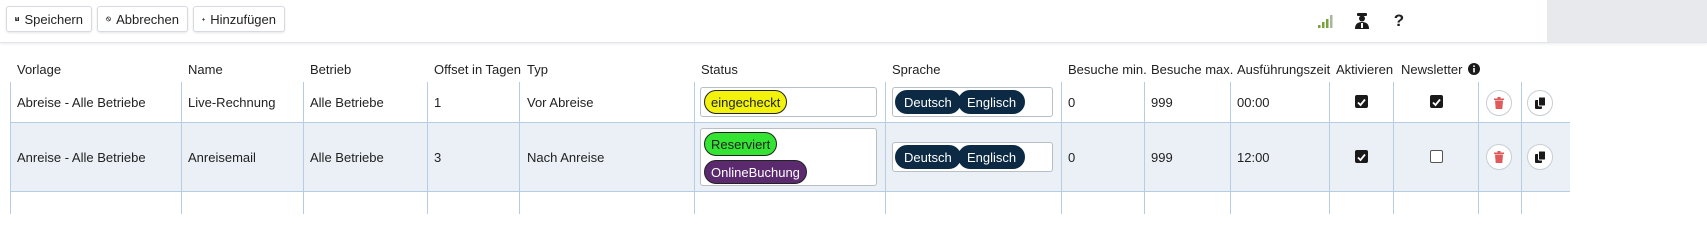 This screenshot has width=1707, height=240. Describe the element at coordinates (222, 157) in the screenshot. I see `cell-name: Anreisemail` at that location.